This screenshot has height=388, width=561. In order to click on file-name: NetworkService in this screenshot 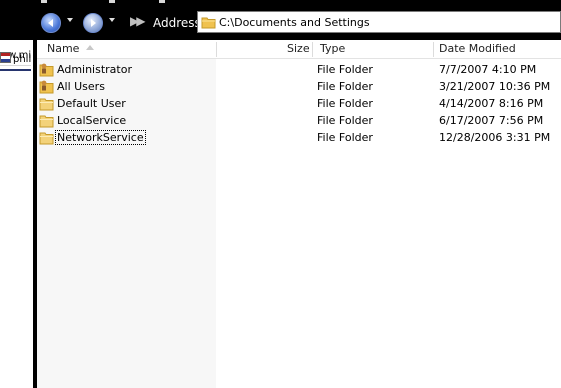, I will do `click(100, 137)`.